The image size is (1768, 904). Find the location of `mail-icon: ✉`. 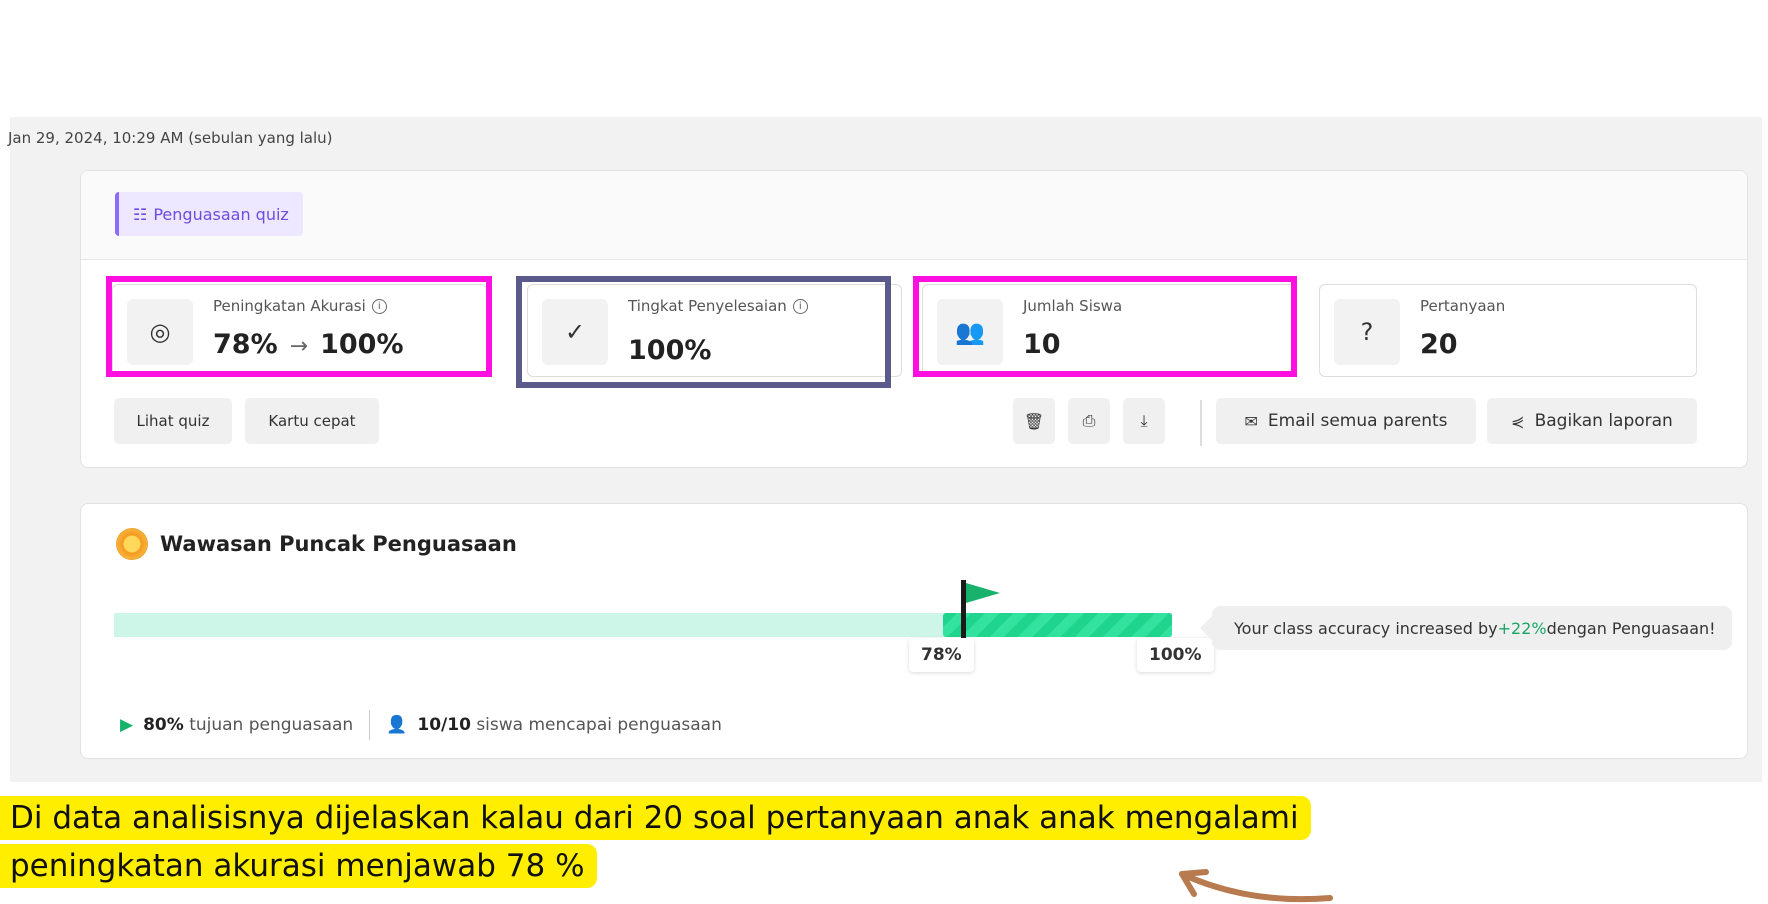

mail-icon: ✉ is located at coordinates (1251, 421).